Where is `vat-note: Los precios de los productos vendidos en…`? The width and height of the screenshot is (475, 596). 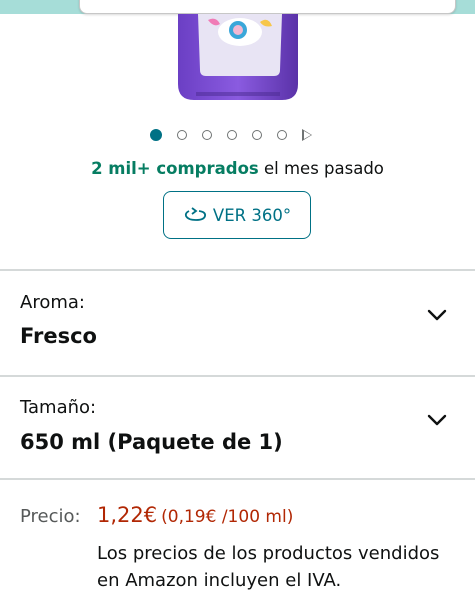 vat-note: Los precios de los productos vendidos en… is located at coordinates (268, 567).